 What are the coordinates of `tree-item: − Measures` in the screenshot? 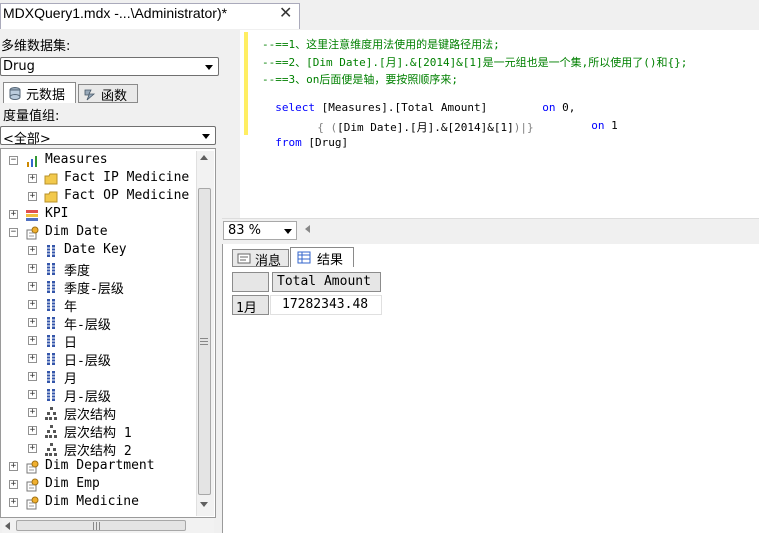 It's located at (99, 161).